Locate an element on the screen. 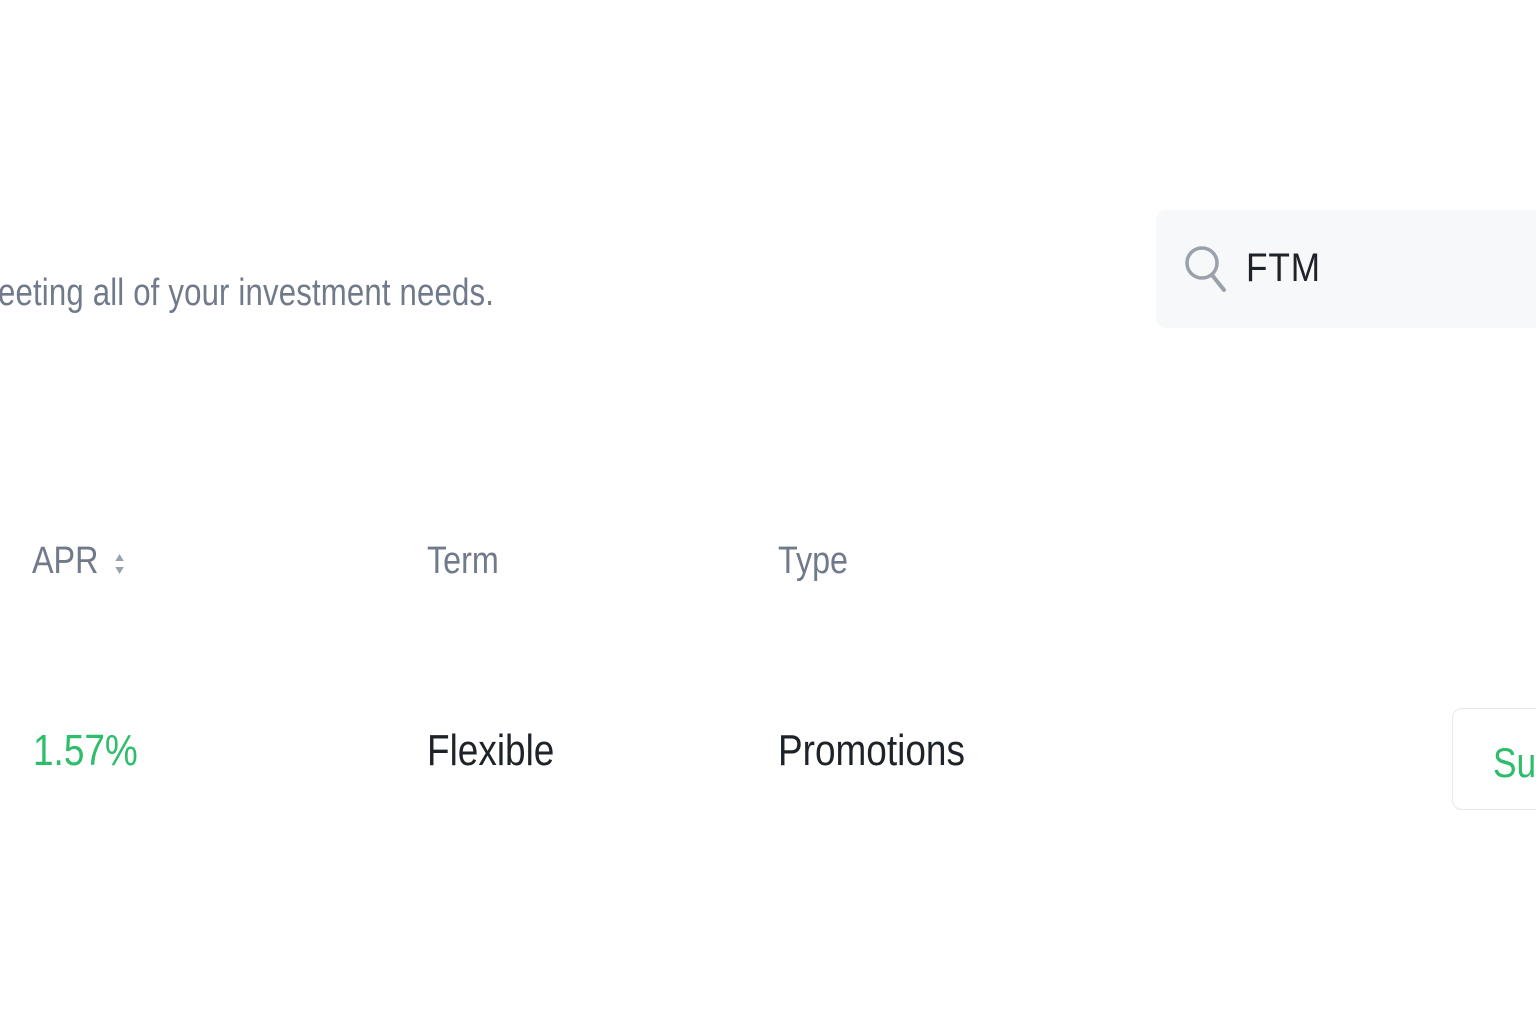 The width and height of the screenshot is (1536, 1024). subscribe-button-label: Su is located at coordinates (1514, 762).